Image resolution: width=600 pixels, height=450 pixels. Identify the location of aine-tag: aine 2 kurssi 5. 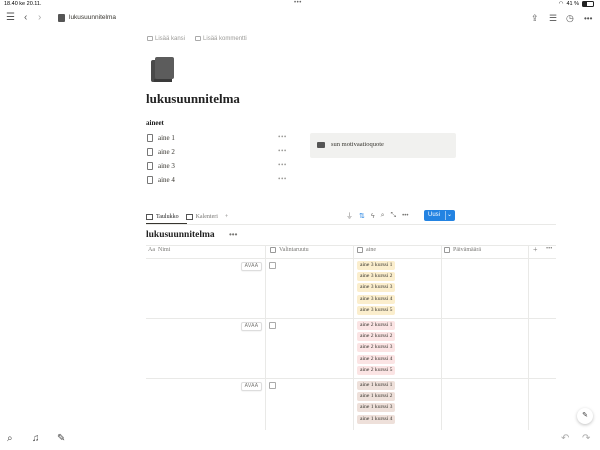
(376, 370).